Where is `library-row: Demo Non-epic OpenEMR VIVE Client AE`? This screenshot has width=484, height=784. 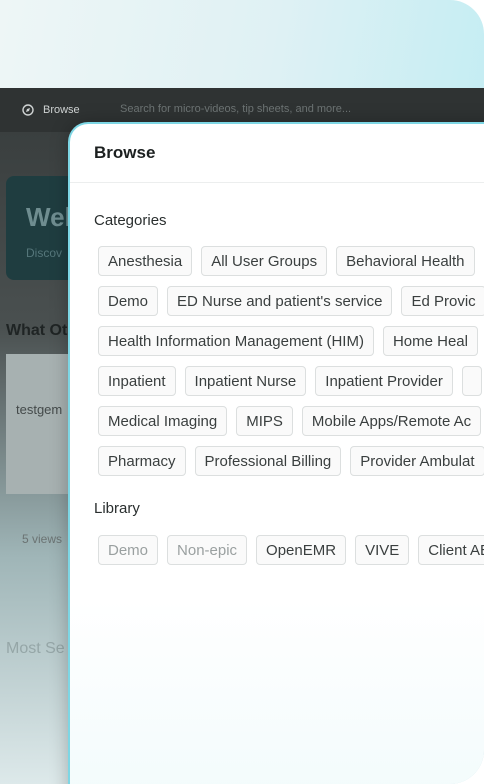 library-row: Demo Non-epic OpenEMR VIVE Client AE is located at coordinates (291, 550).